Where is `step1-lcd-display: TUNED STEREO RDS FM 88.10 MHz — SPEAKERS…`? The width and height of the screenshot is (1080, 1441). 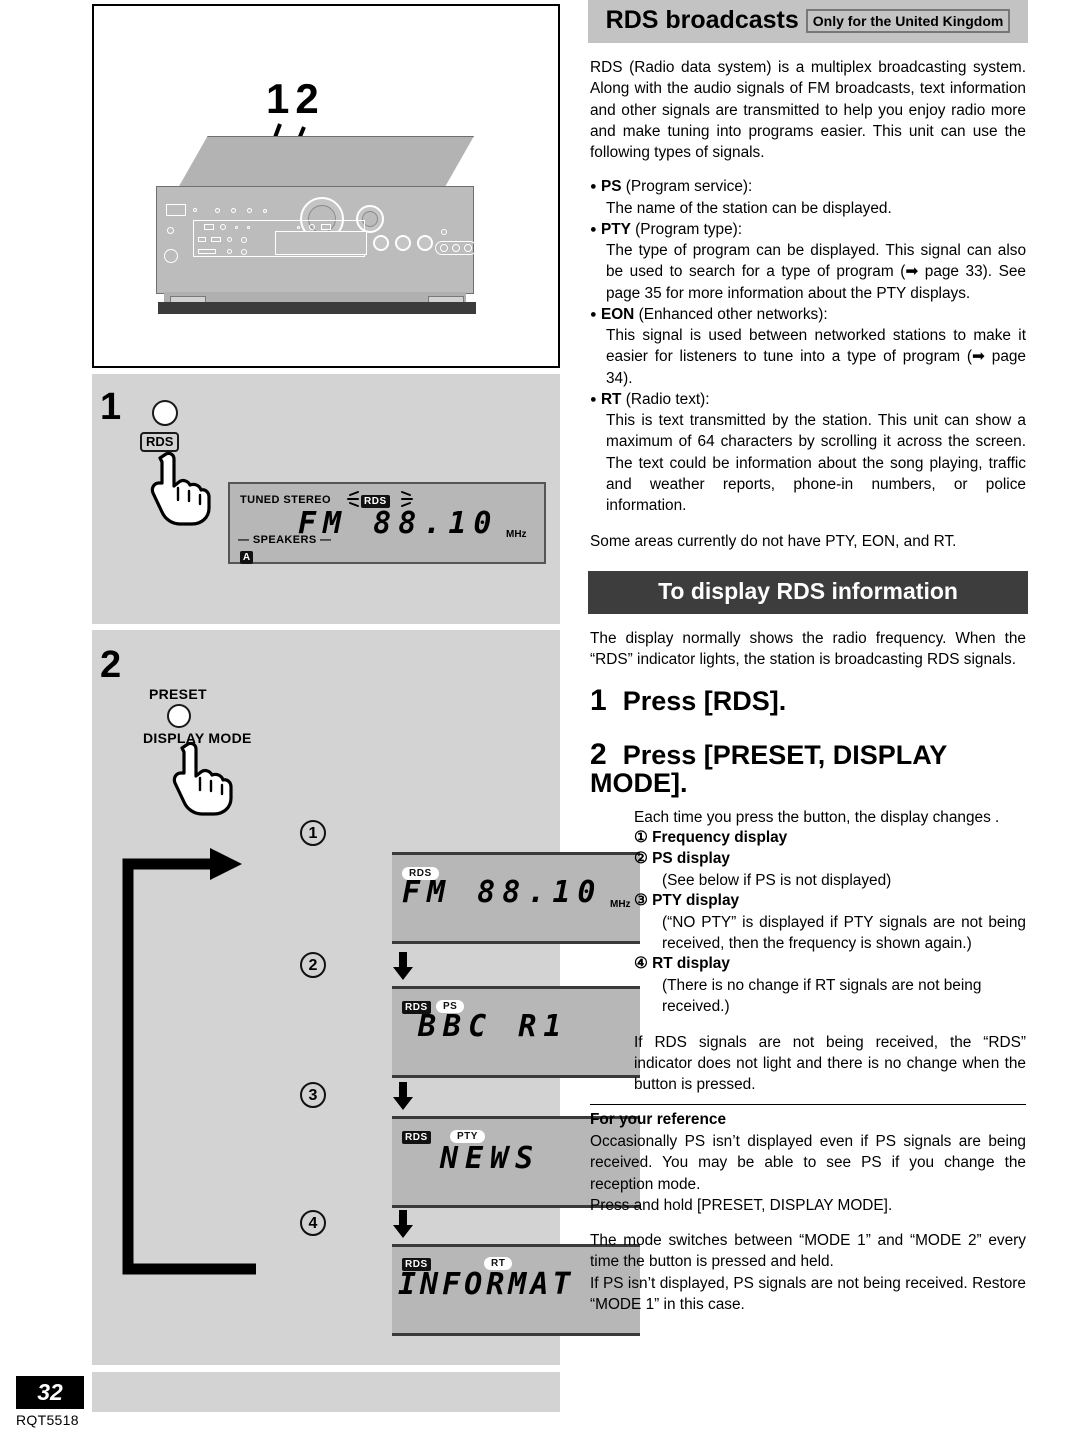 step1-lcd-display: TUNED STEREO RDS FM 88.10 MHz — SPEAKERS… is located at coordinates (387, 523).